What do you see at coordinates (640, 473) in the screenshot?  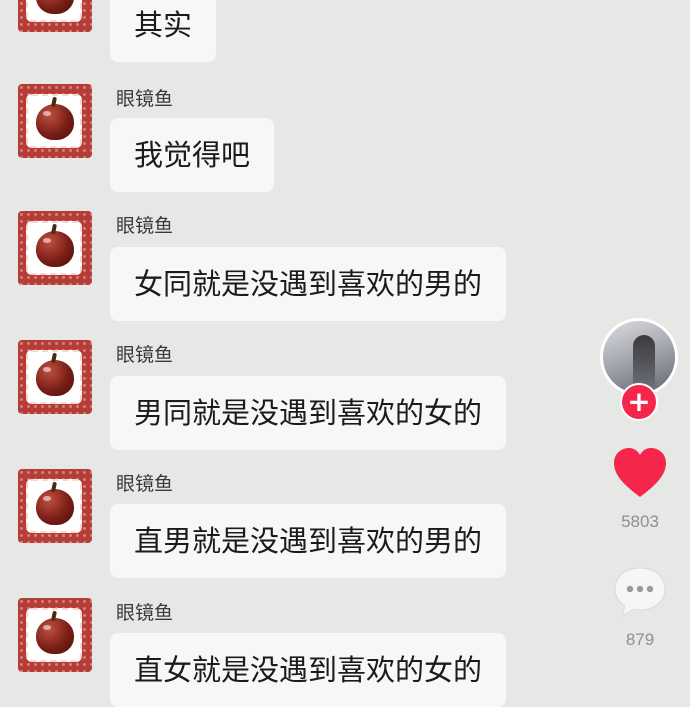 I see `heart-icon` at bounding box center [640, 473].